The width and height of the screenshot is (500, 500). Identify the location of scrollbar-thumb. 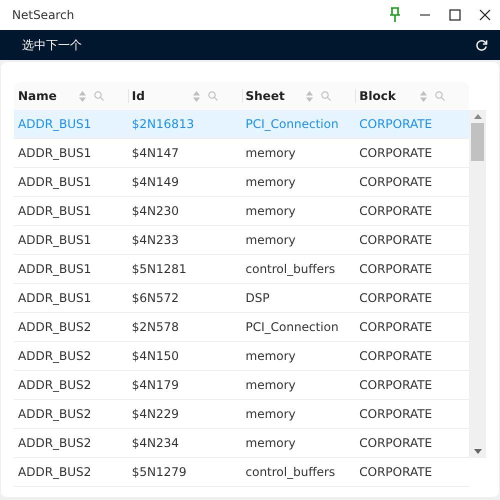
(477, 142).